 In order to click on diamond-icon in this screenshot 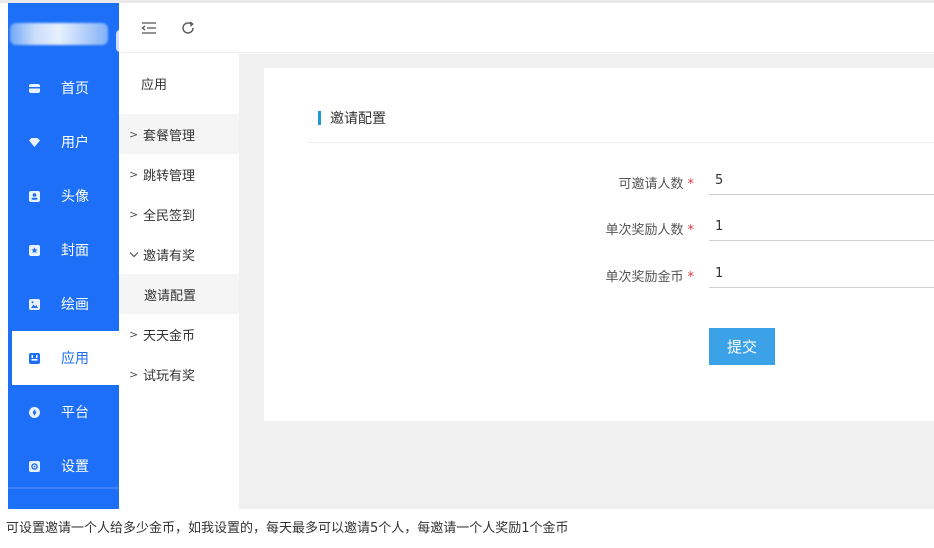, I will do `click(34, 142)`.